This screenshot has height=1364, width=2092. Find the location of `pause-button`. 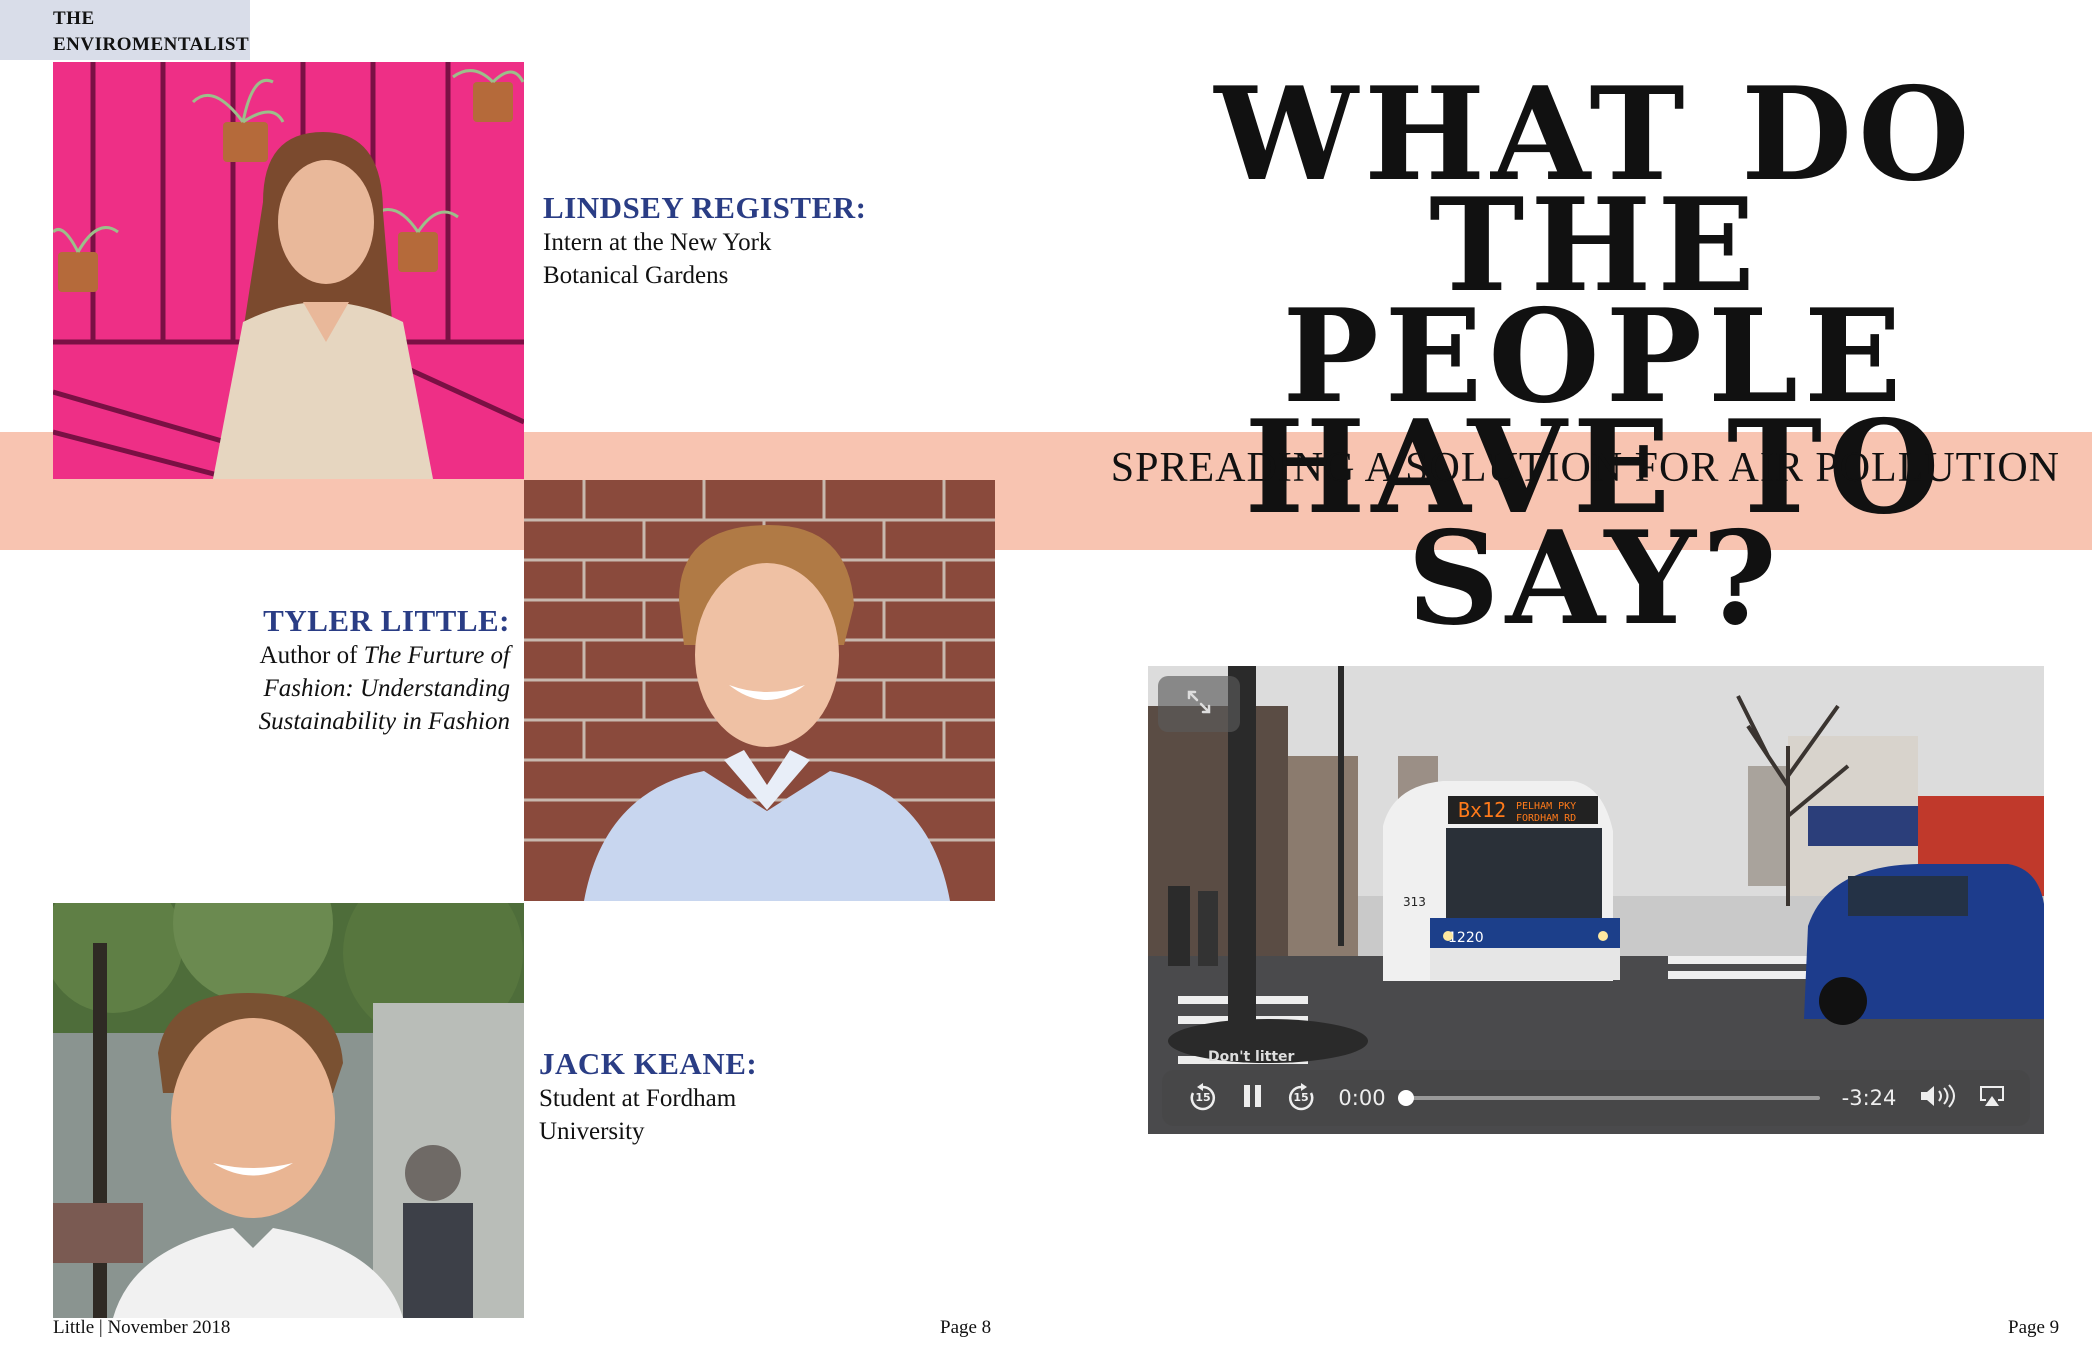

pause-button is located at coordinates (1253, 1098).